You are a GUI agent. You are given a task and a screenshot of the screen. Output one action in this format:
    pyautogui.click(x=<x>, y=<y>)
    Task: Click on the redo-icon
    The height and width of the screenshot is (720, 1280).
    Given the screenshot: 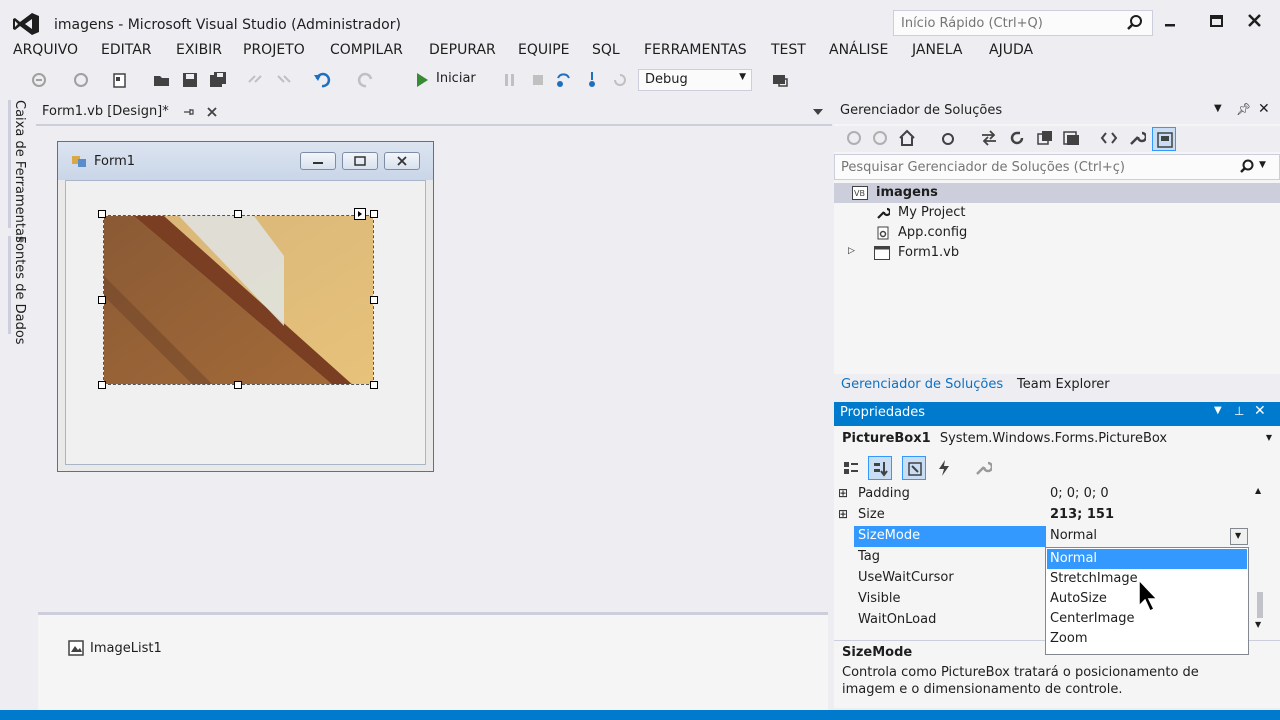 What is the action you would take?
    pyautogui.click(x=366, y=80)
    